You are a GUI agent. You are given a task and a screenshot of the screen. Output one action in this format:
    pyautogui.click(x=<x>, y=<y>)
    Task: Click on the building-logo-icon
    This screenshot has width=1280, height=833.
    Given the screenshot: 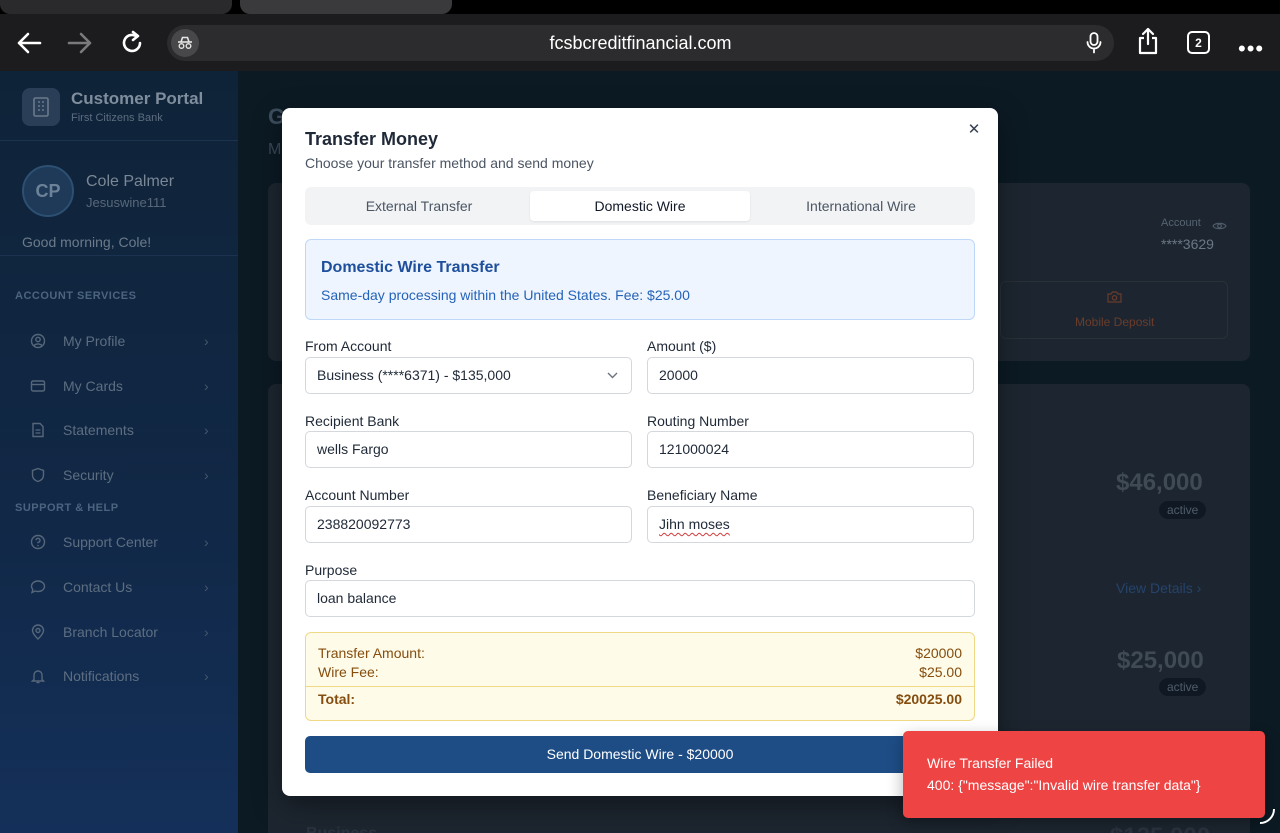 What is the action you would take?
    pyautogui.click(x=41, y=107)
    